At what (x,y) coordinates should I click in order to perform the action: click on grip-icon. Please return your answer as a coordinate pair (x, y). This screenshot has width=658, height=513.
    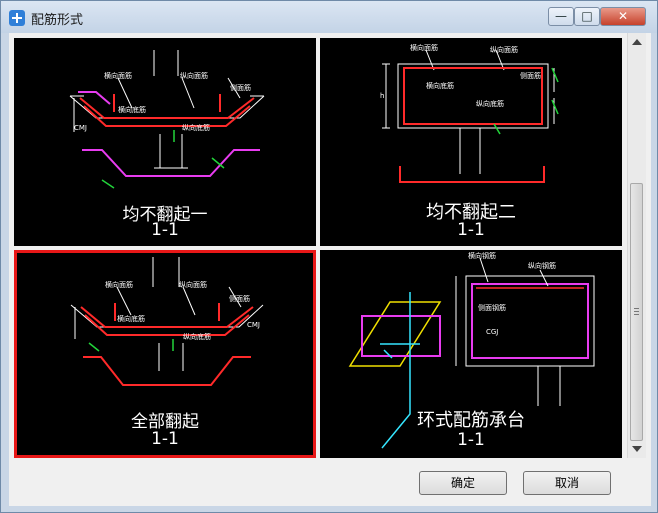
    Looking at the image, I should click on (636, 308).